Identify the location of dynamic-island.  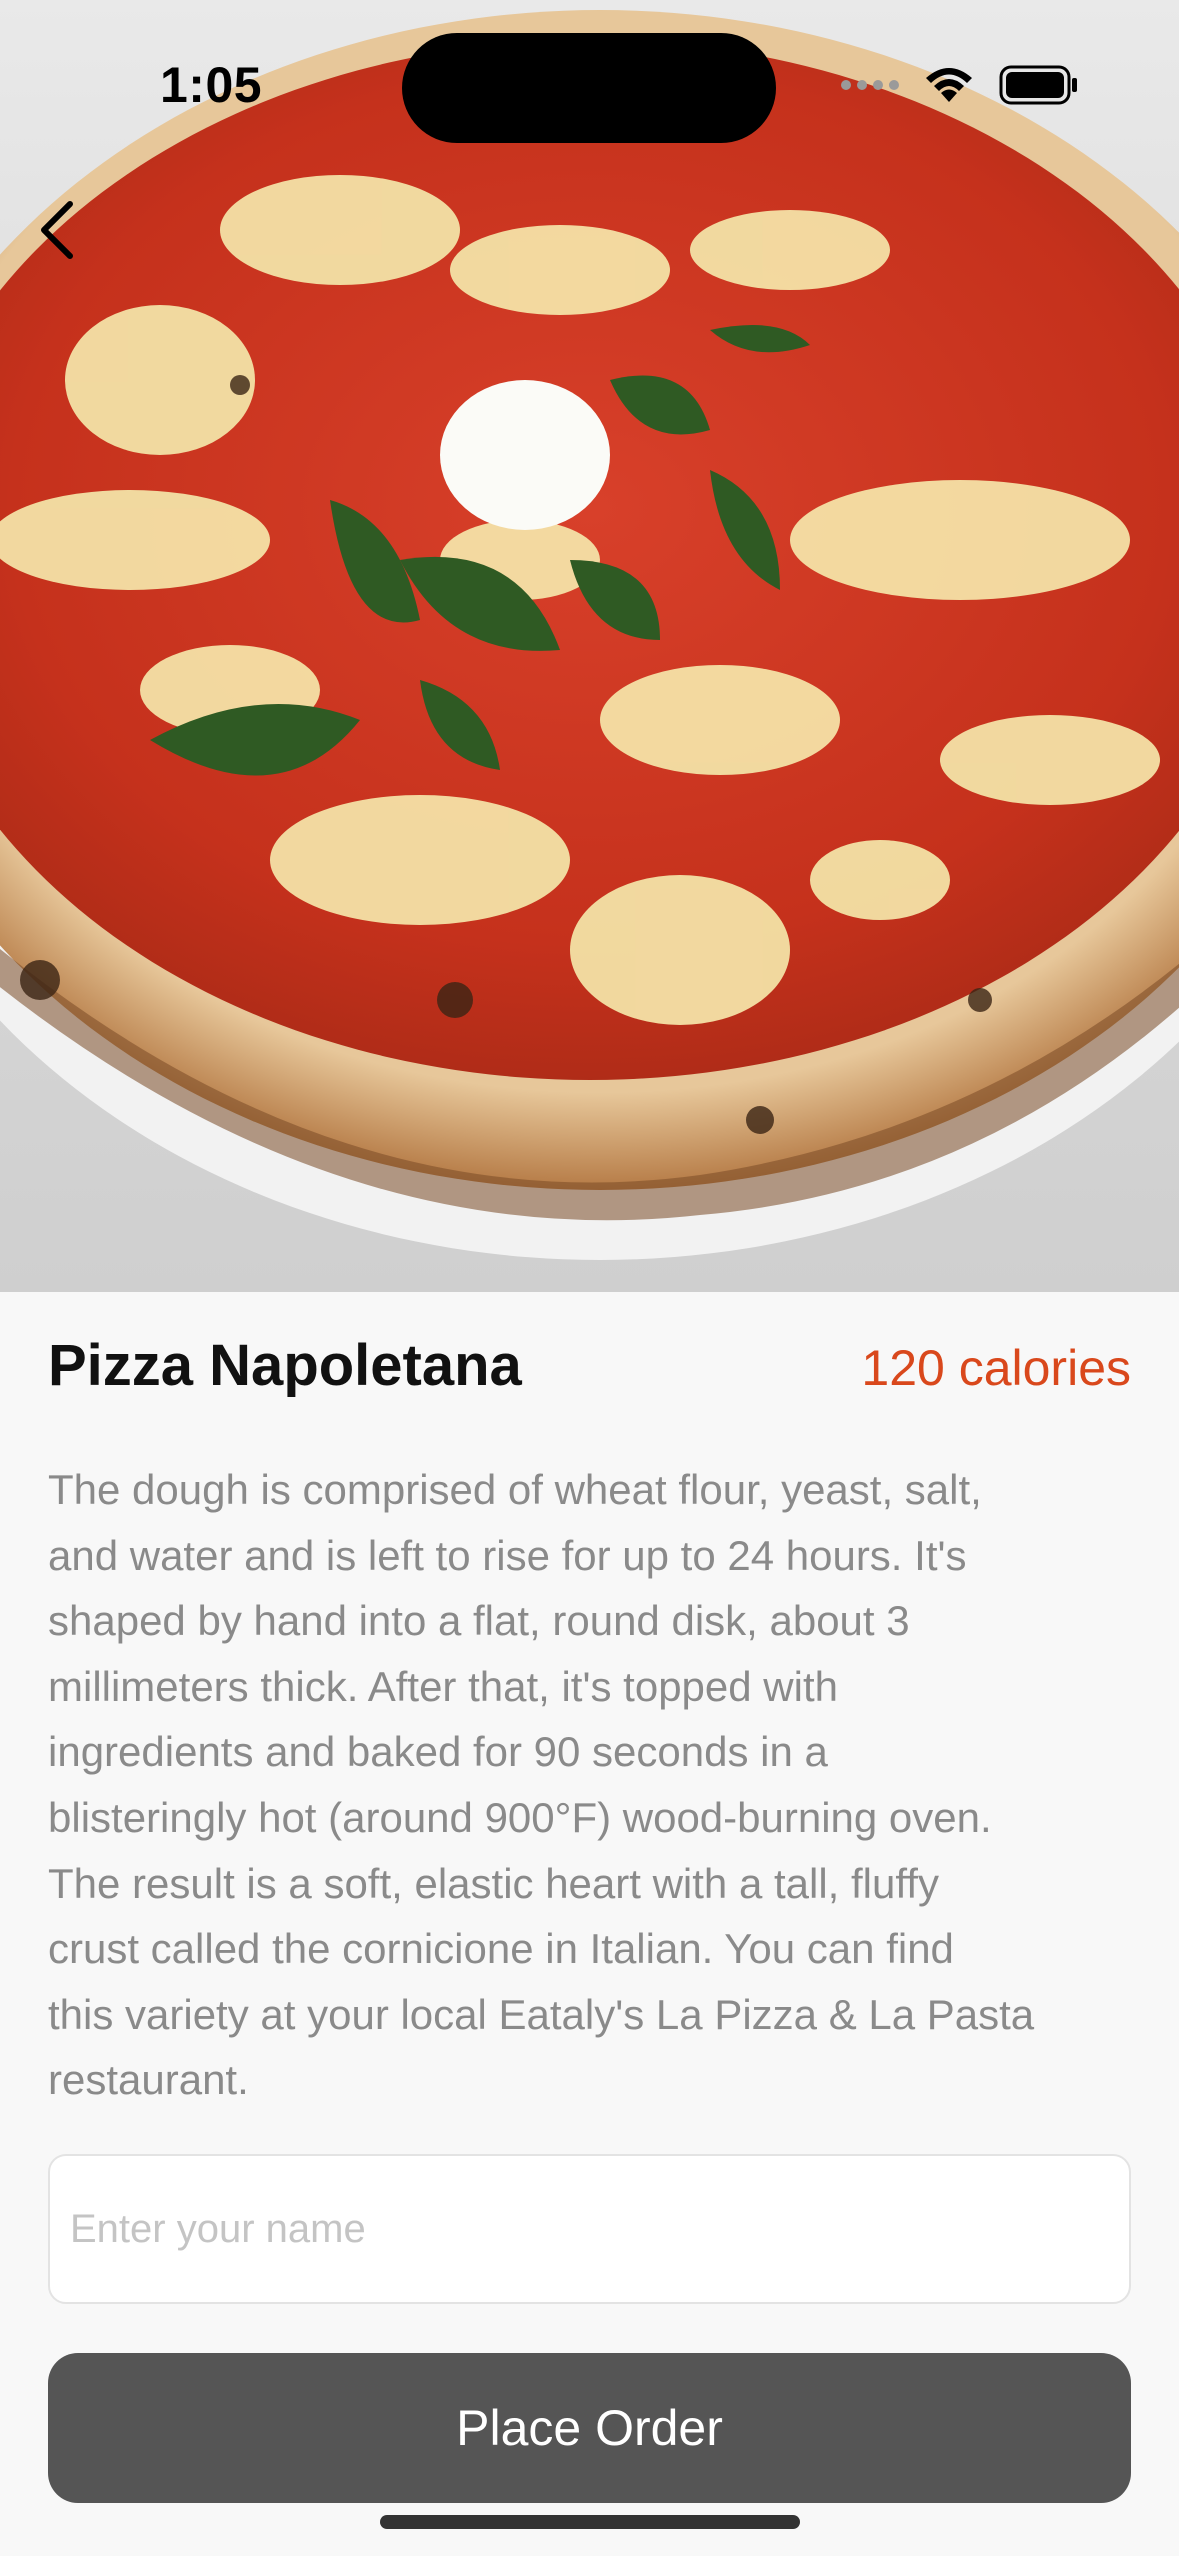
(589, 88).